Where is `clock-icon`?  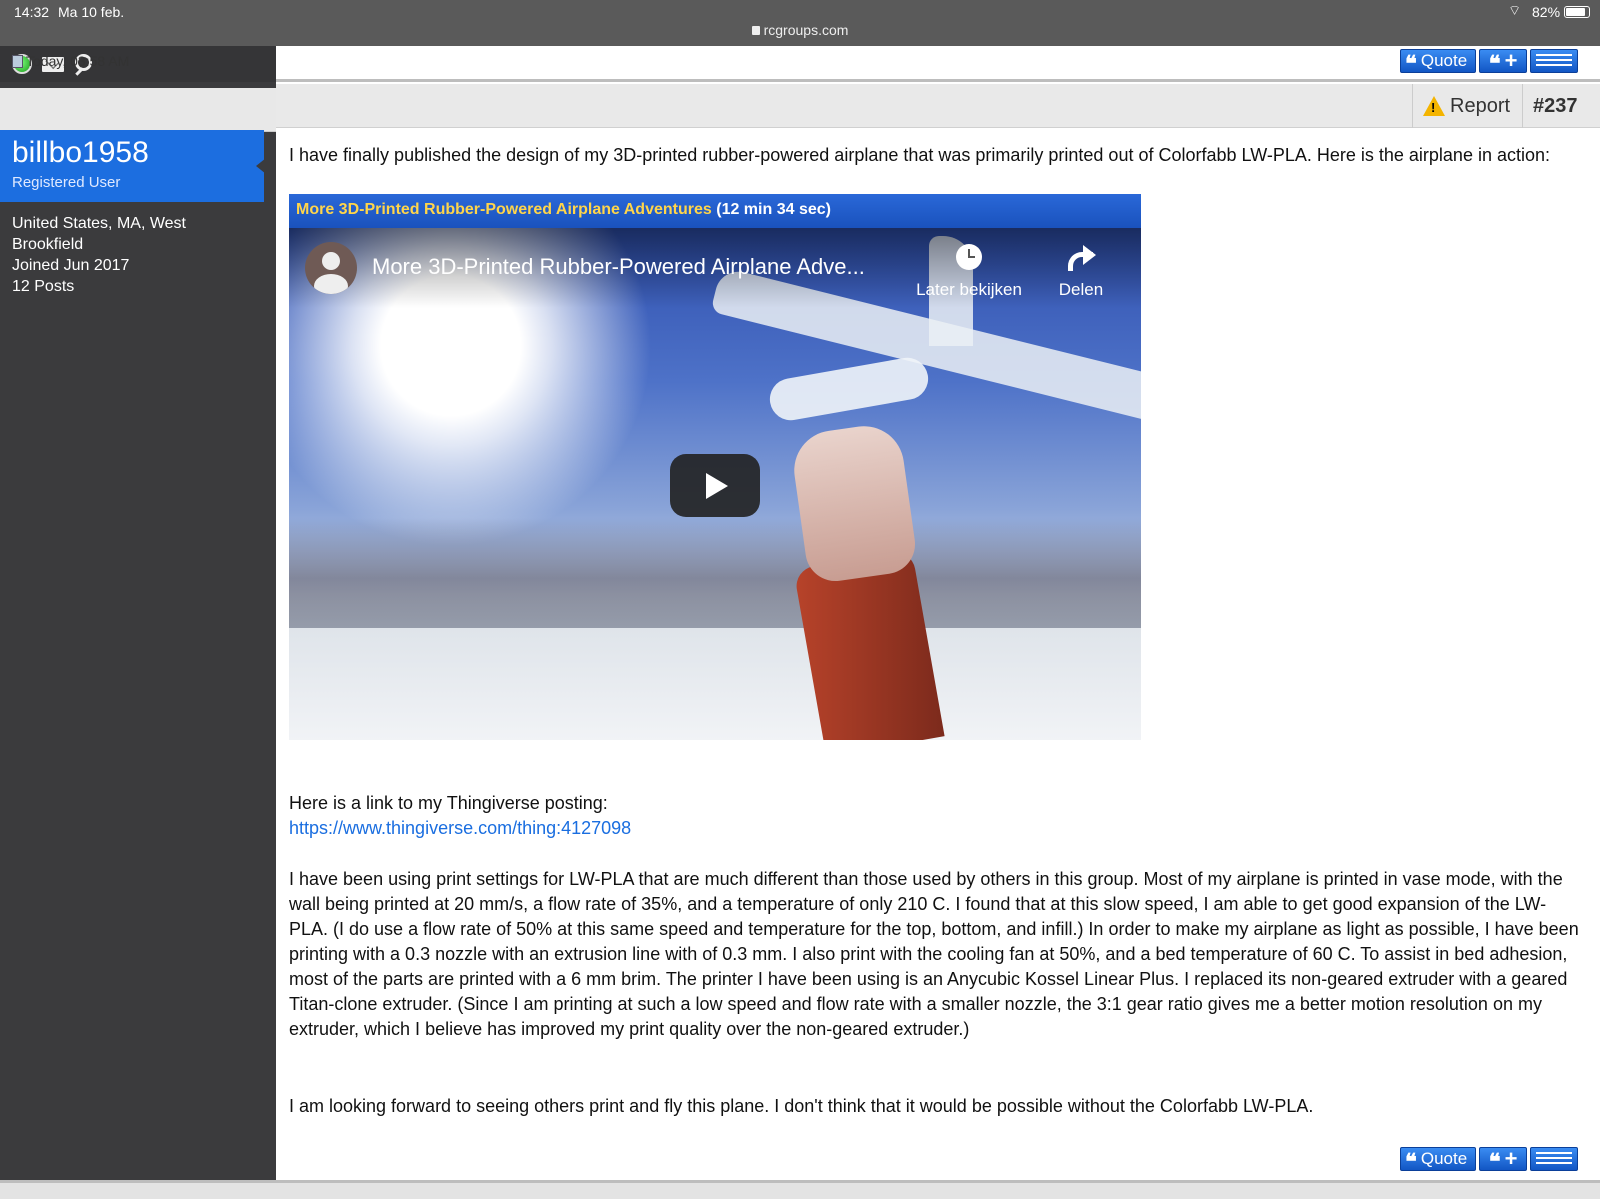 clock-icon is located at coordinates (969, 257).